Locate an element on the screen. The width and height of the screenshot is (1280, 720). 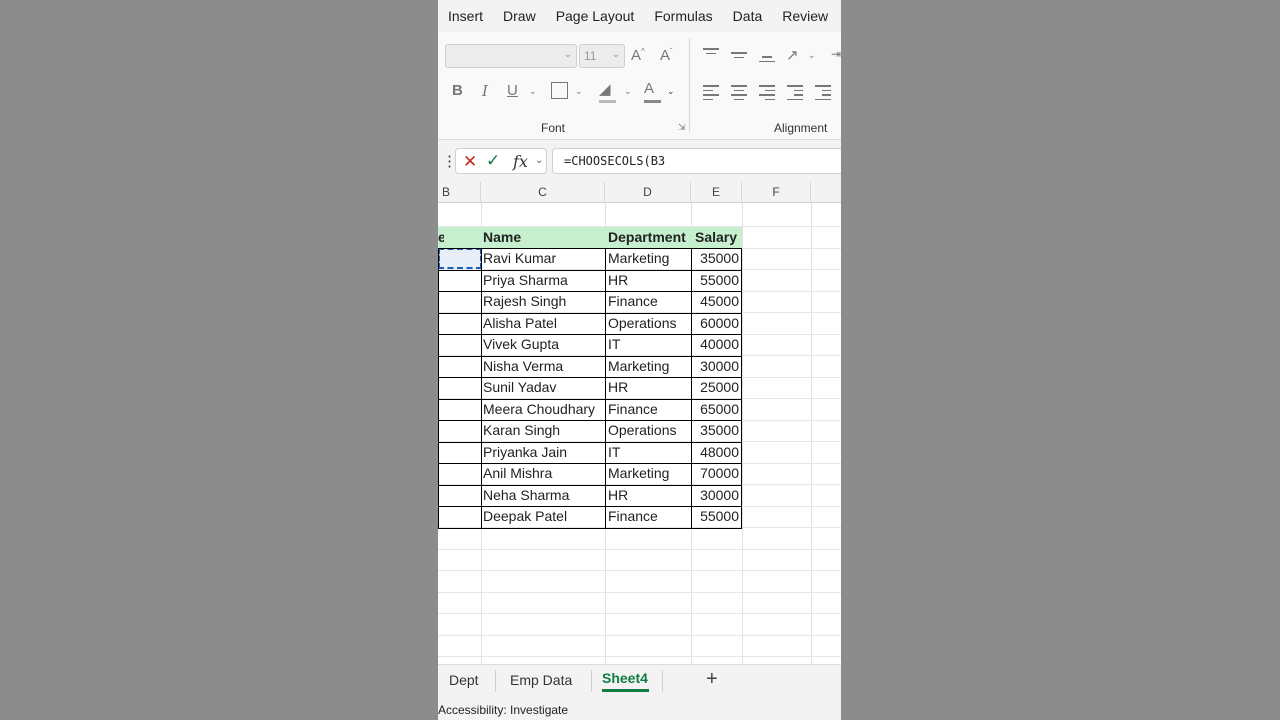
sheet-tab-dept: Dept is located at coordinates (464, 680).